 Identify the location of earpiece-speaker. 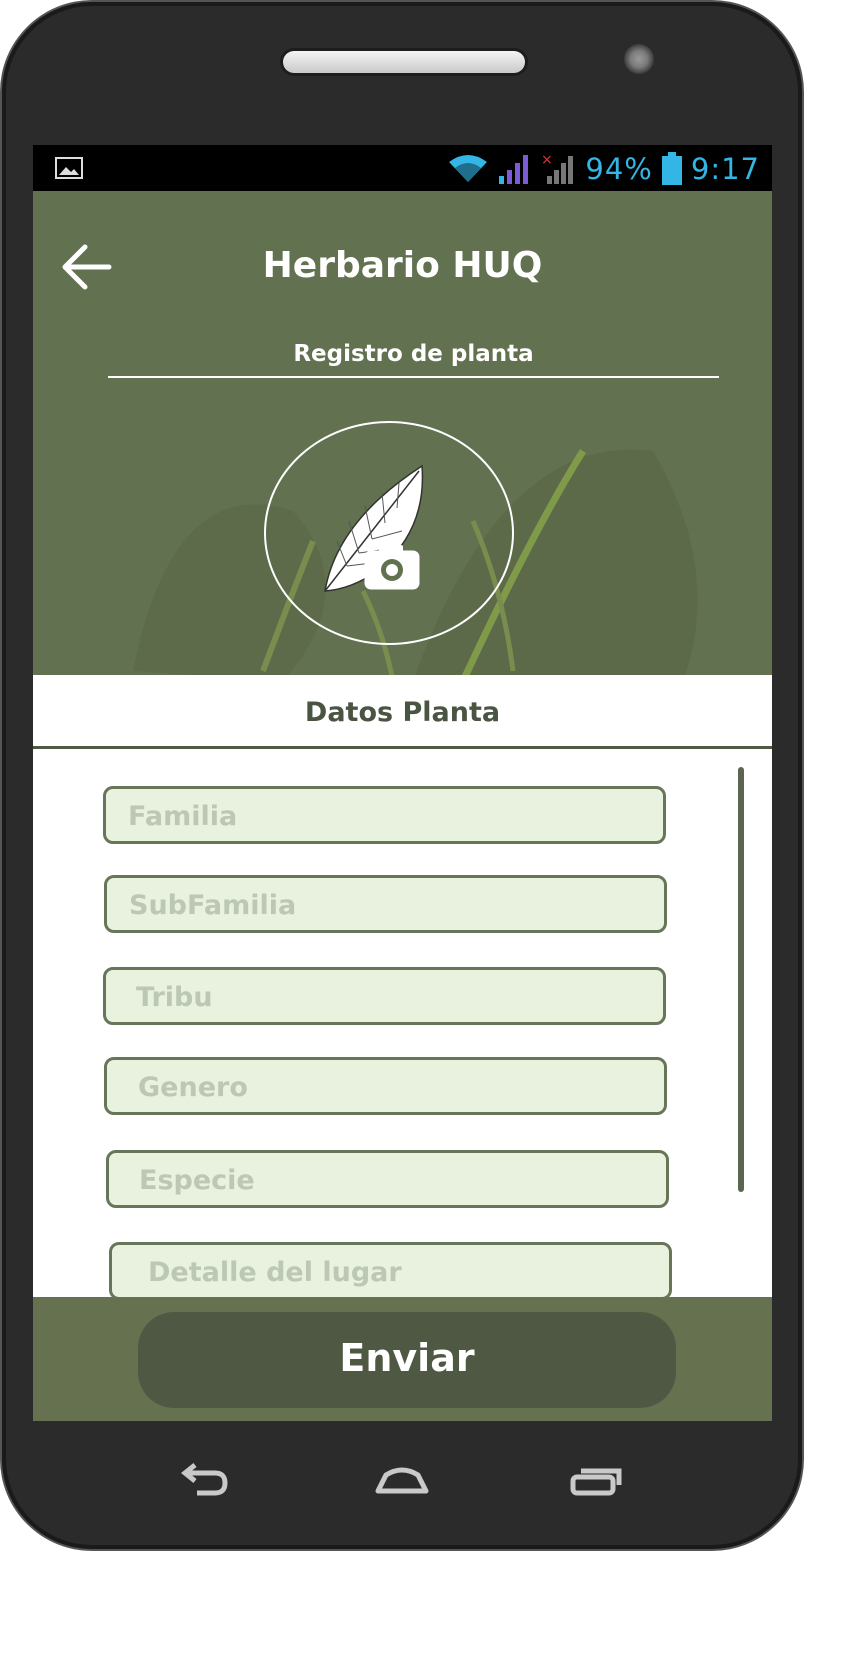
(404, 62).